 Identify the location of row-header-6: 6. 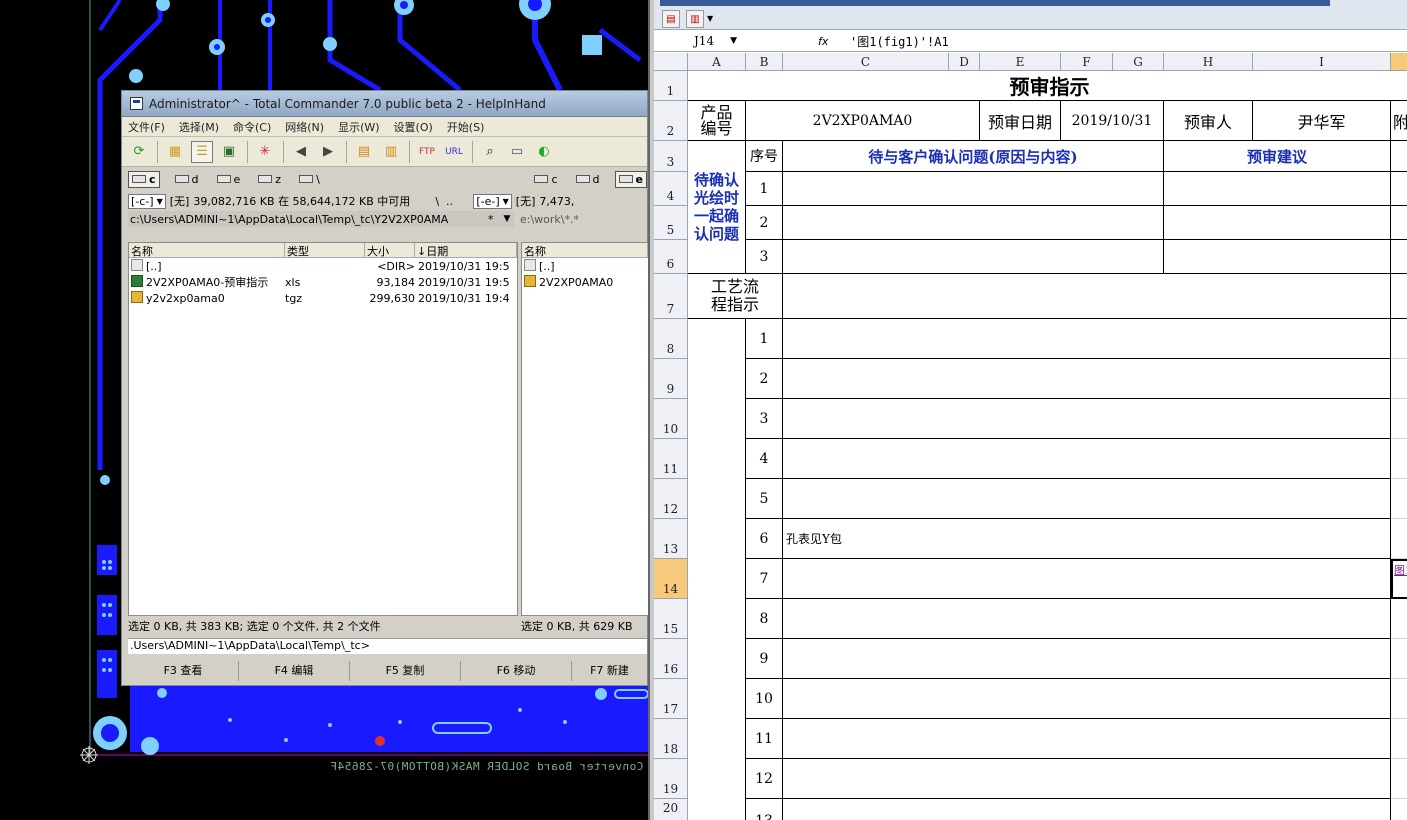
(671, 257).